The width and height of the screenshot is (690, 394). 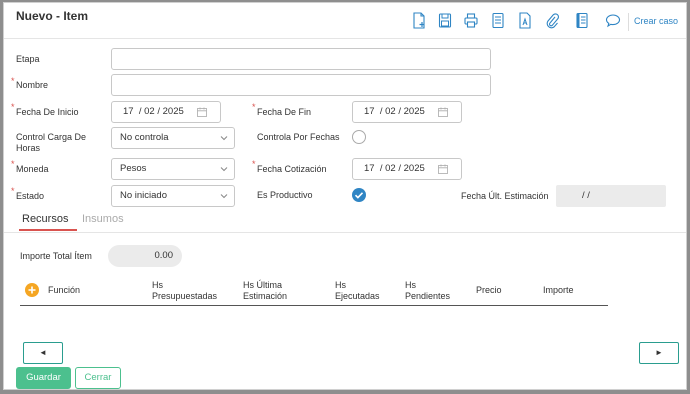 I want to click on next-page-button: ►, so click(x=659, y=353).